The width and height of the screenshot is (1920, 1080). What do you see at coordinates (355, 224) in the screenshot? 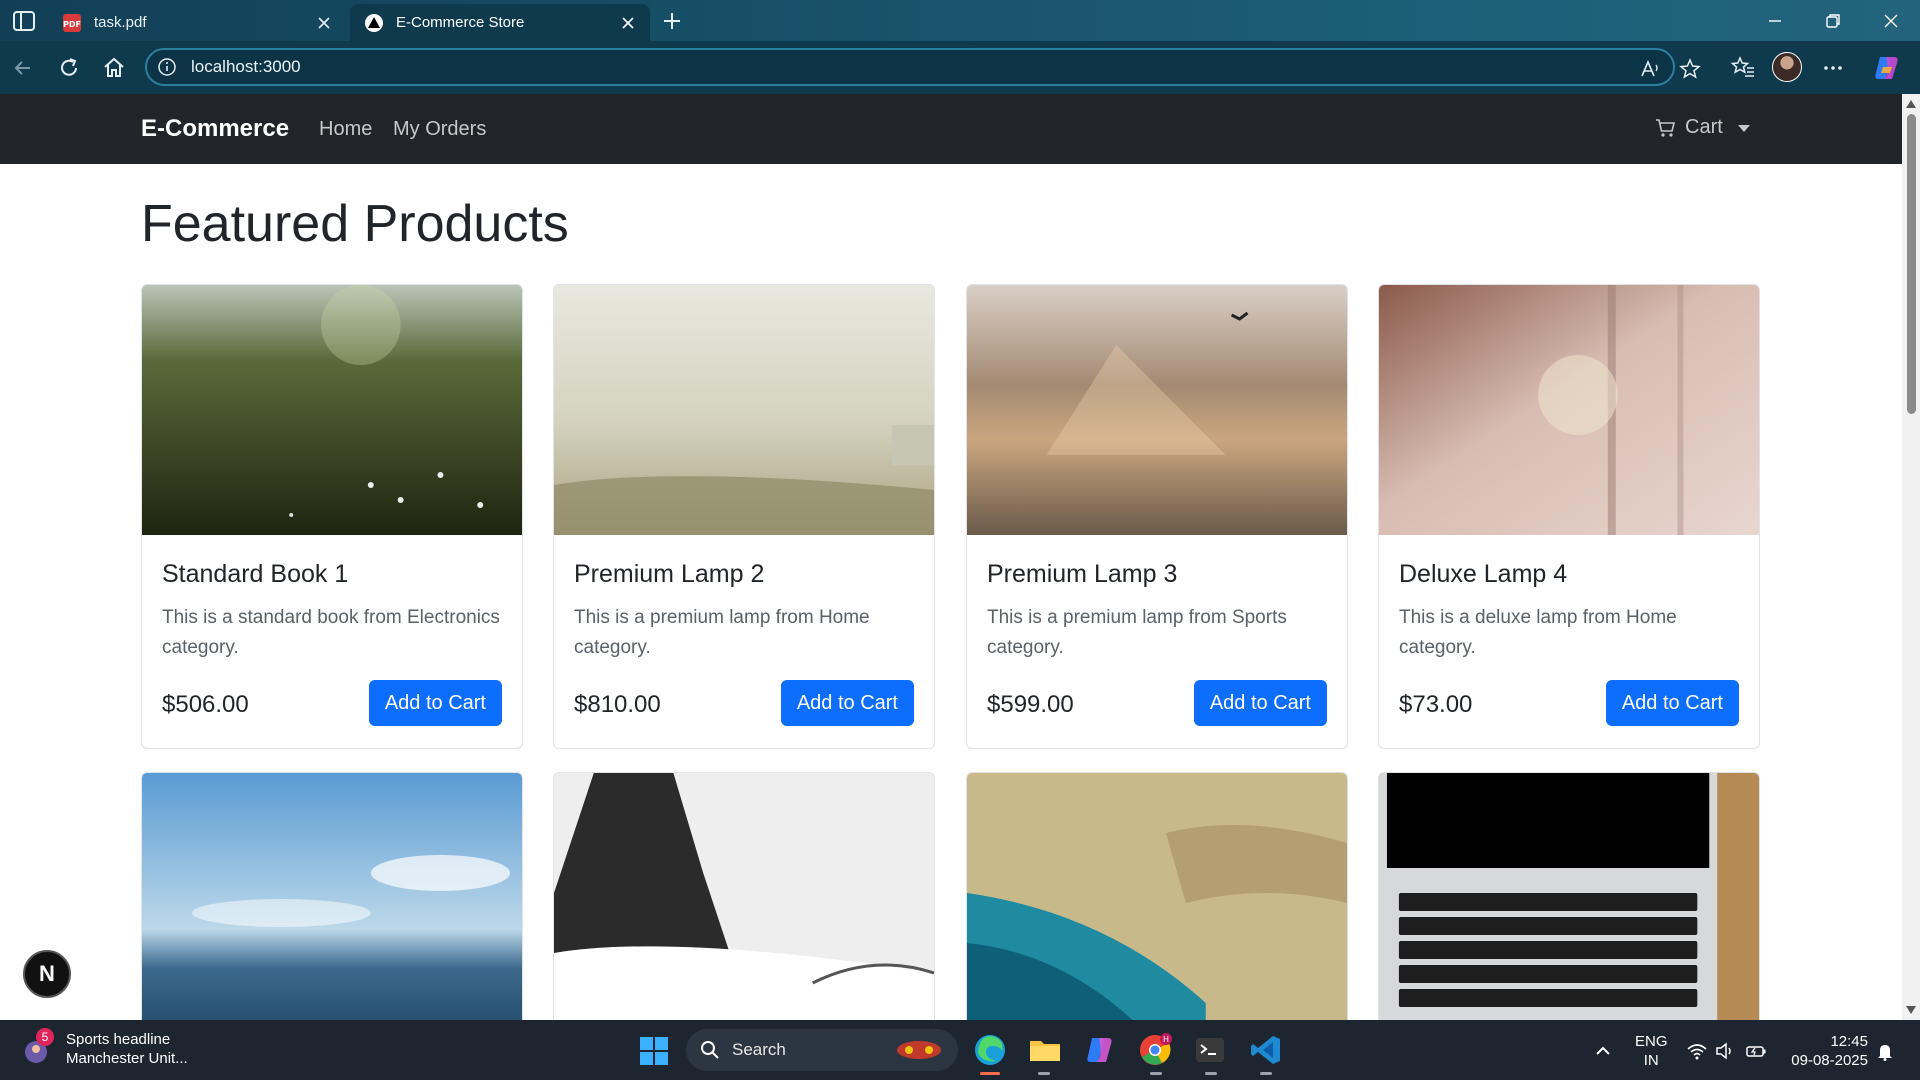
I see `page-title: Featured Products` at bounding box center [355, 224].